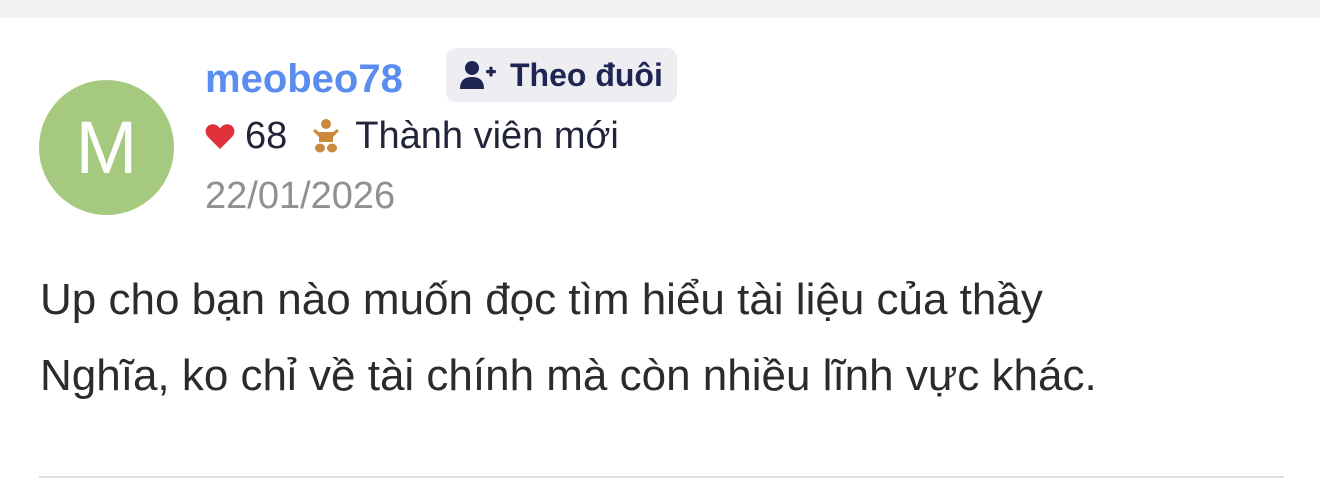 The image size is (1320, 492). I want to click on follow-button: Theo đuôi, so click(561, 75).